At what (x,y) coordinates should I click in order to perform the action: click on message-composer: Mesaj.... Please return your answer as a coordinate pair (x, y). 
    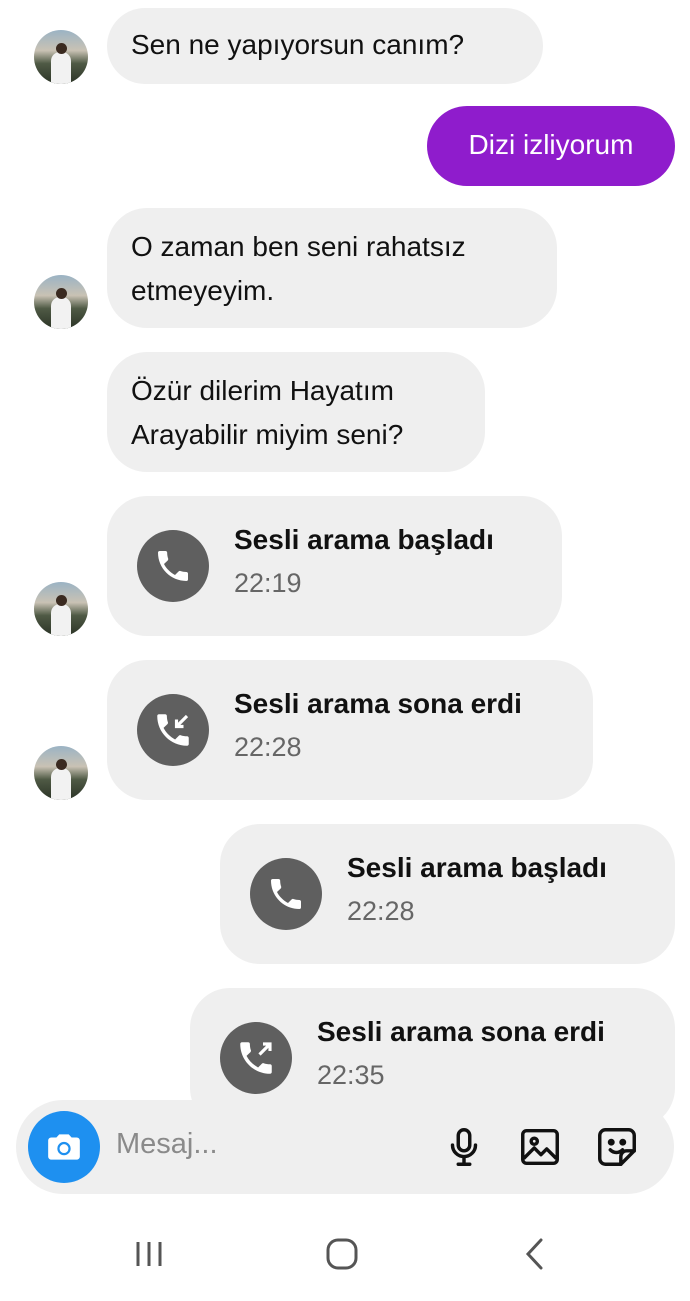
    Looking at the image, I should click on (345, 1147).